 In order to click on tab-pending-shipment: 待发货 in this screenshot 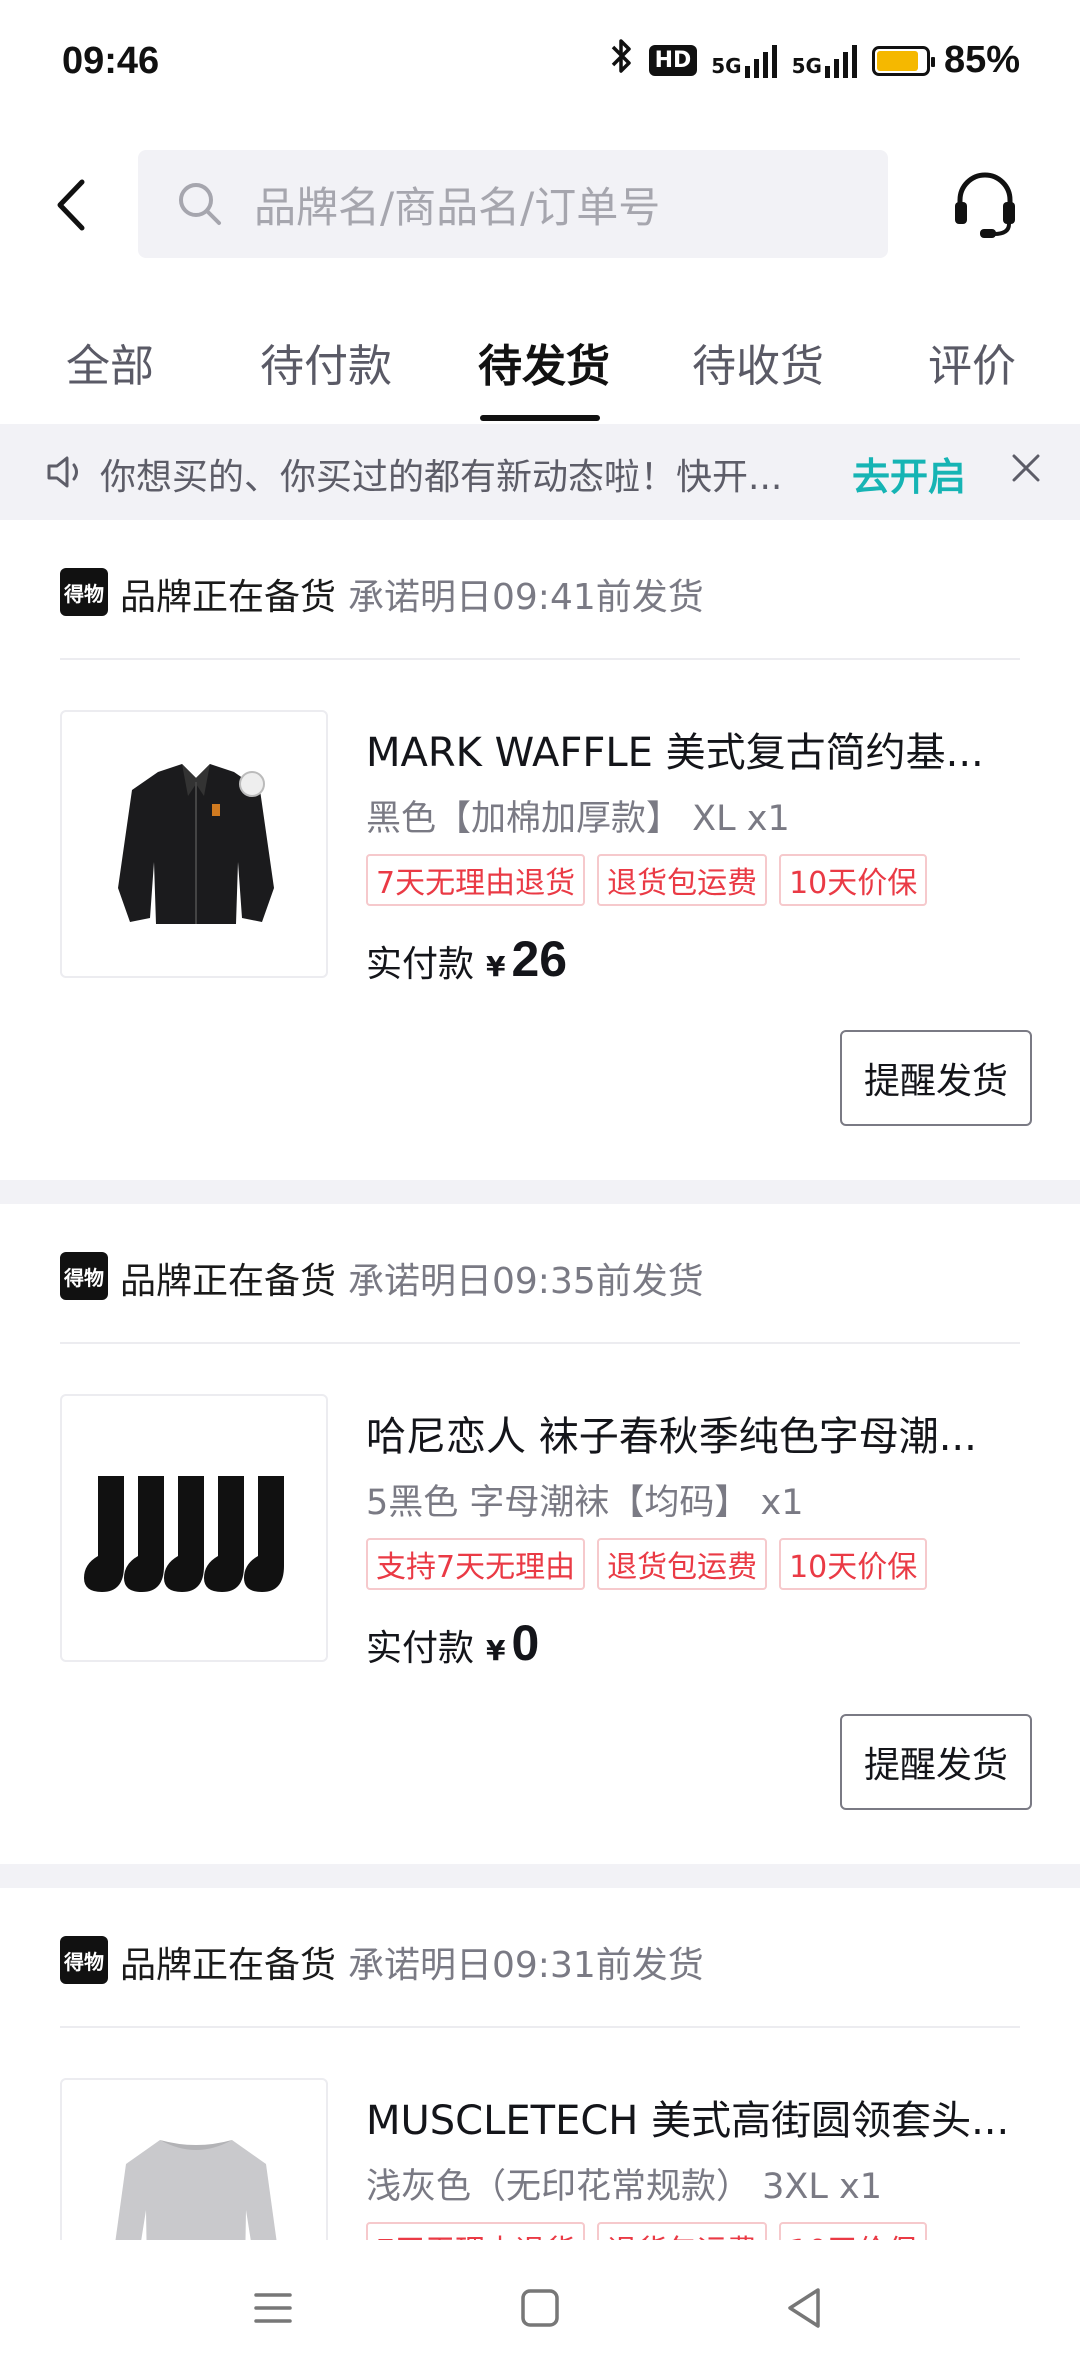, I will do `click(544, 362)`.